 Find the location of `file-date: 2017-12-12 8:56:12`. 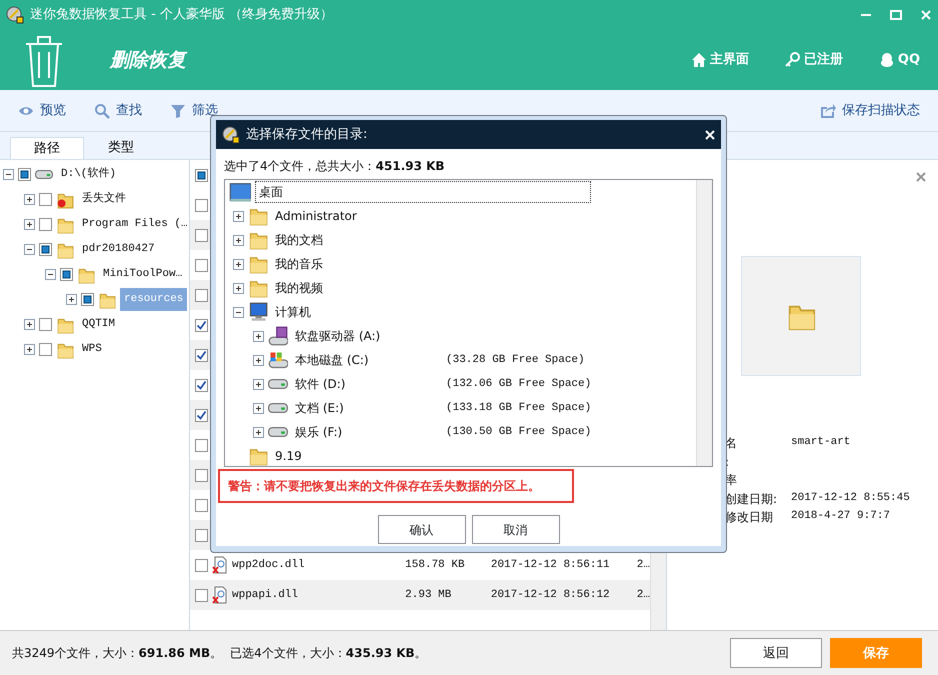

file-date: 2017-12-12 8:56:12 is located at coordinates (550, 595).